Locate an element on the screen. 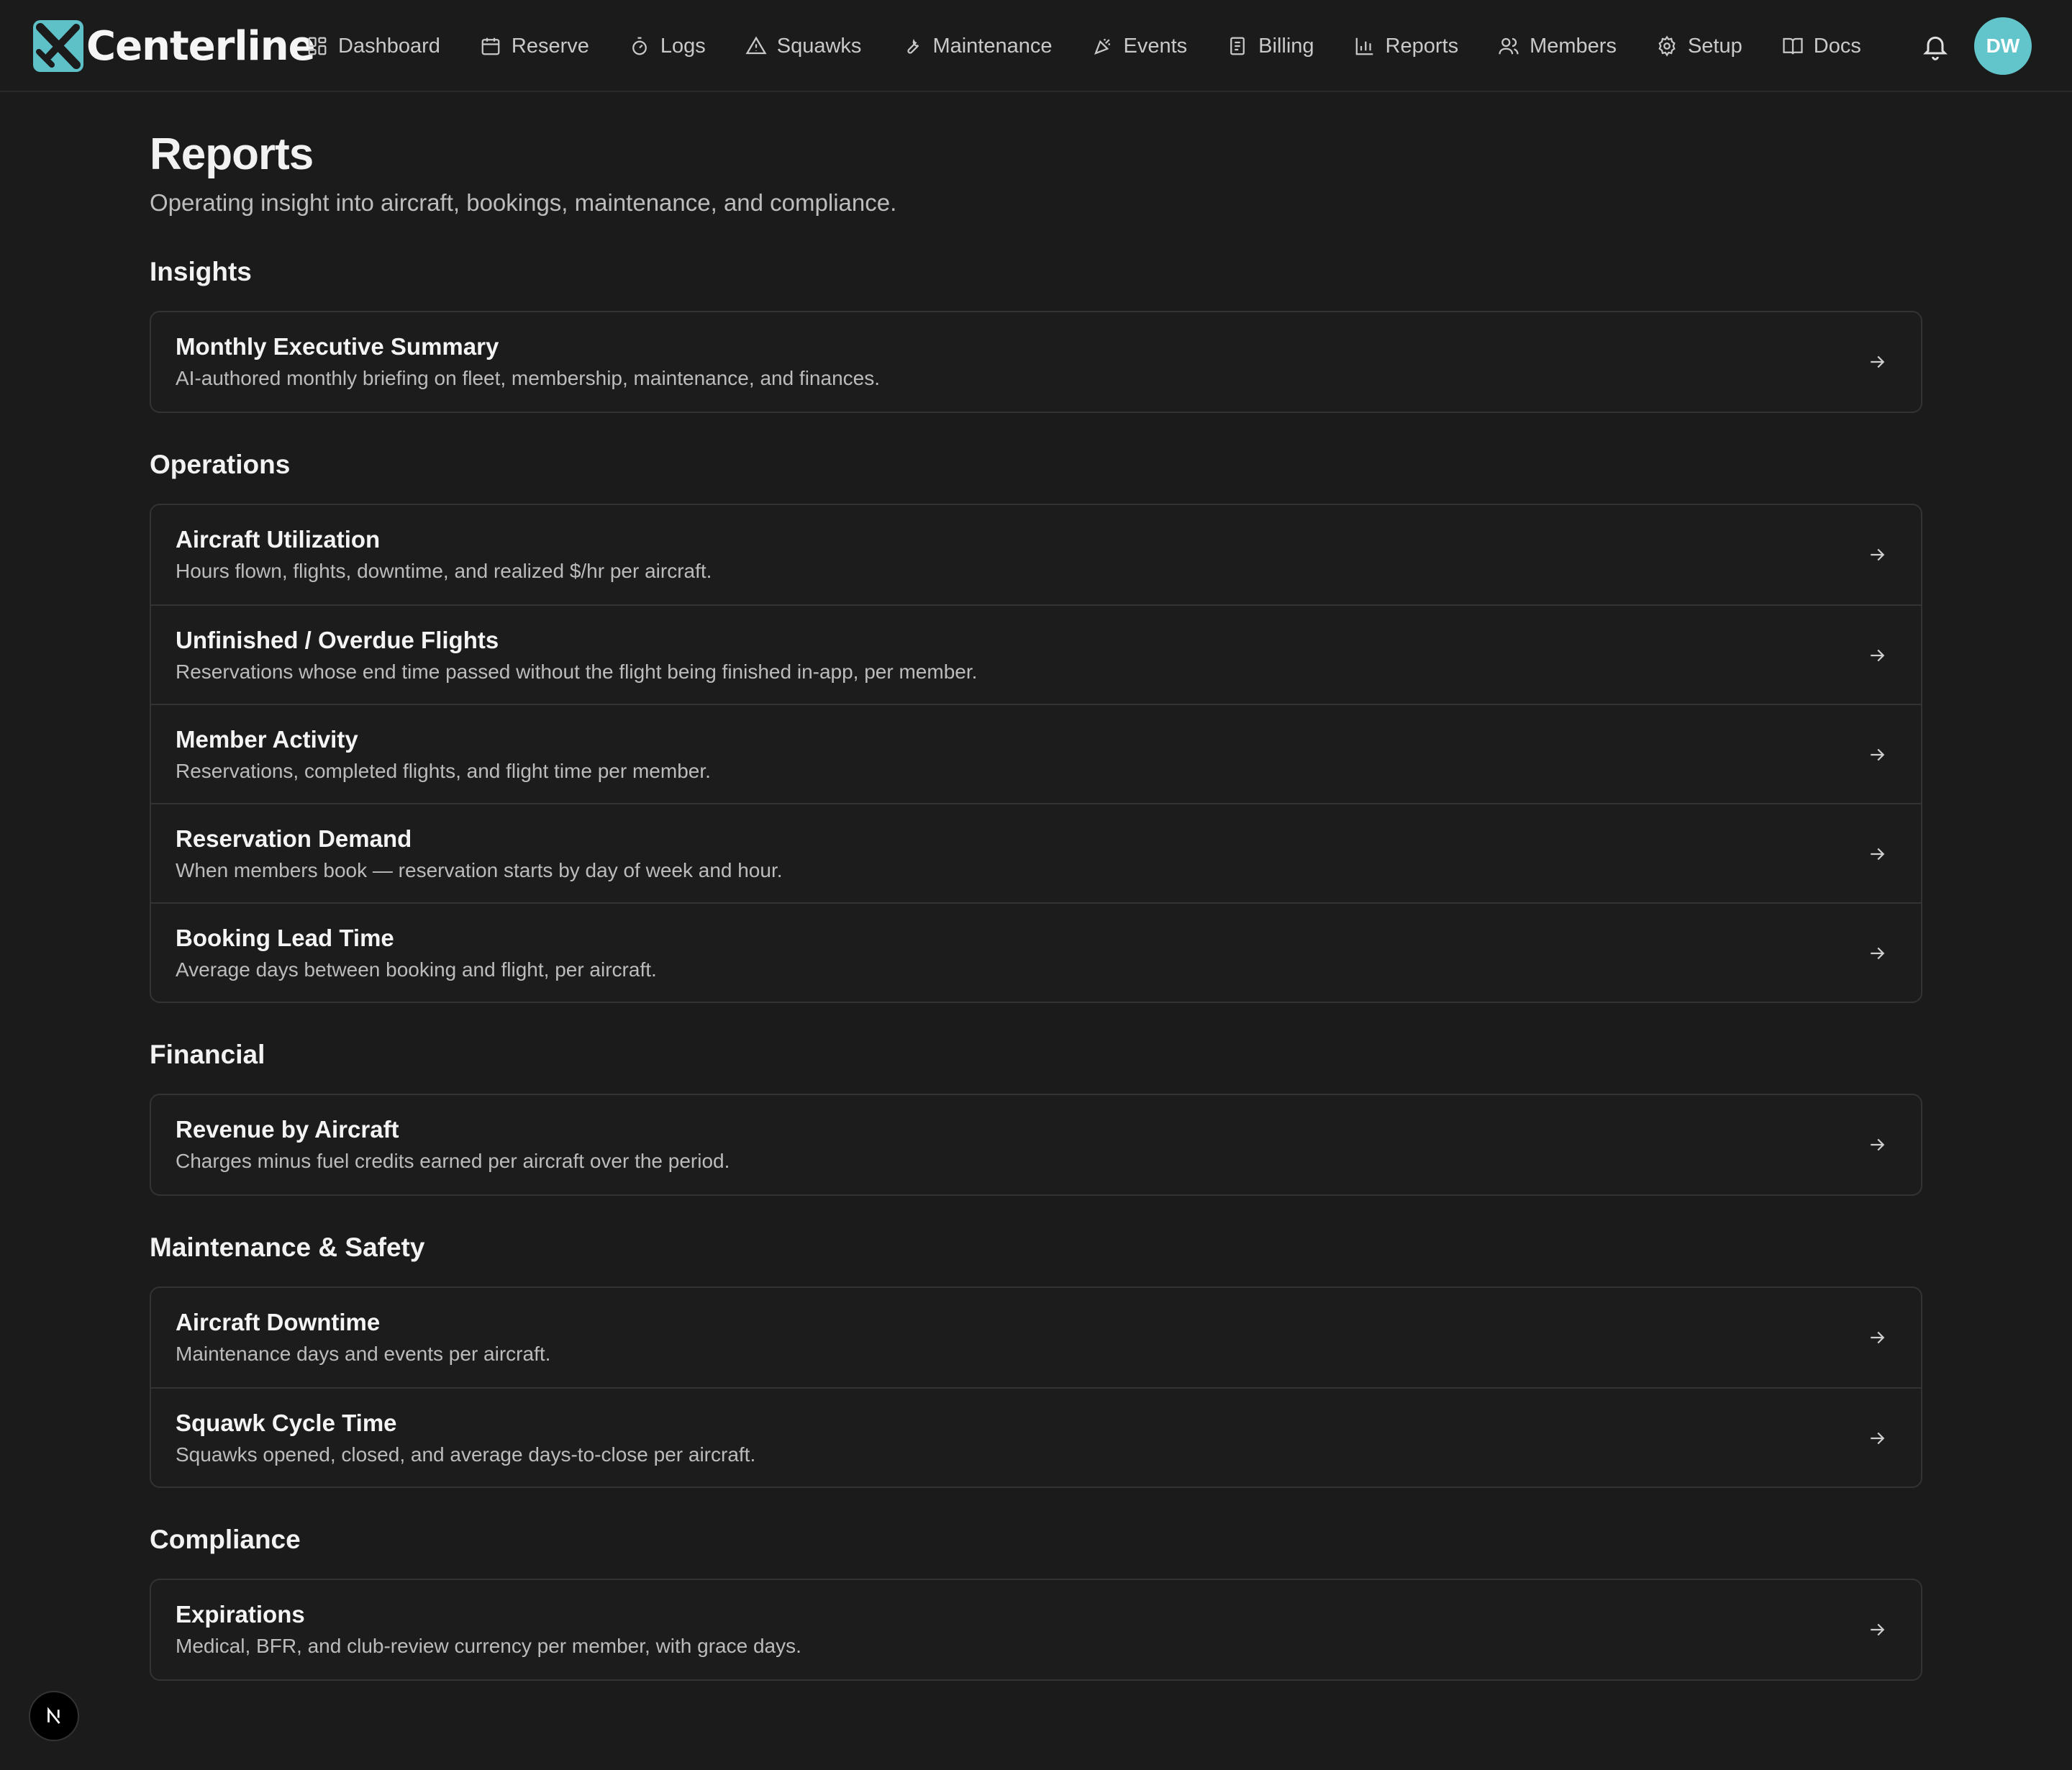  nav-label: Docs is located at coordinates (1837, 46).